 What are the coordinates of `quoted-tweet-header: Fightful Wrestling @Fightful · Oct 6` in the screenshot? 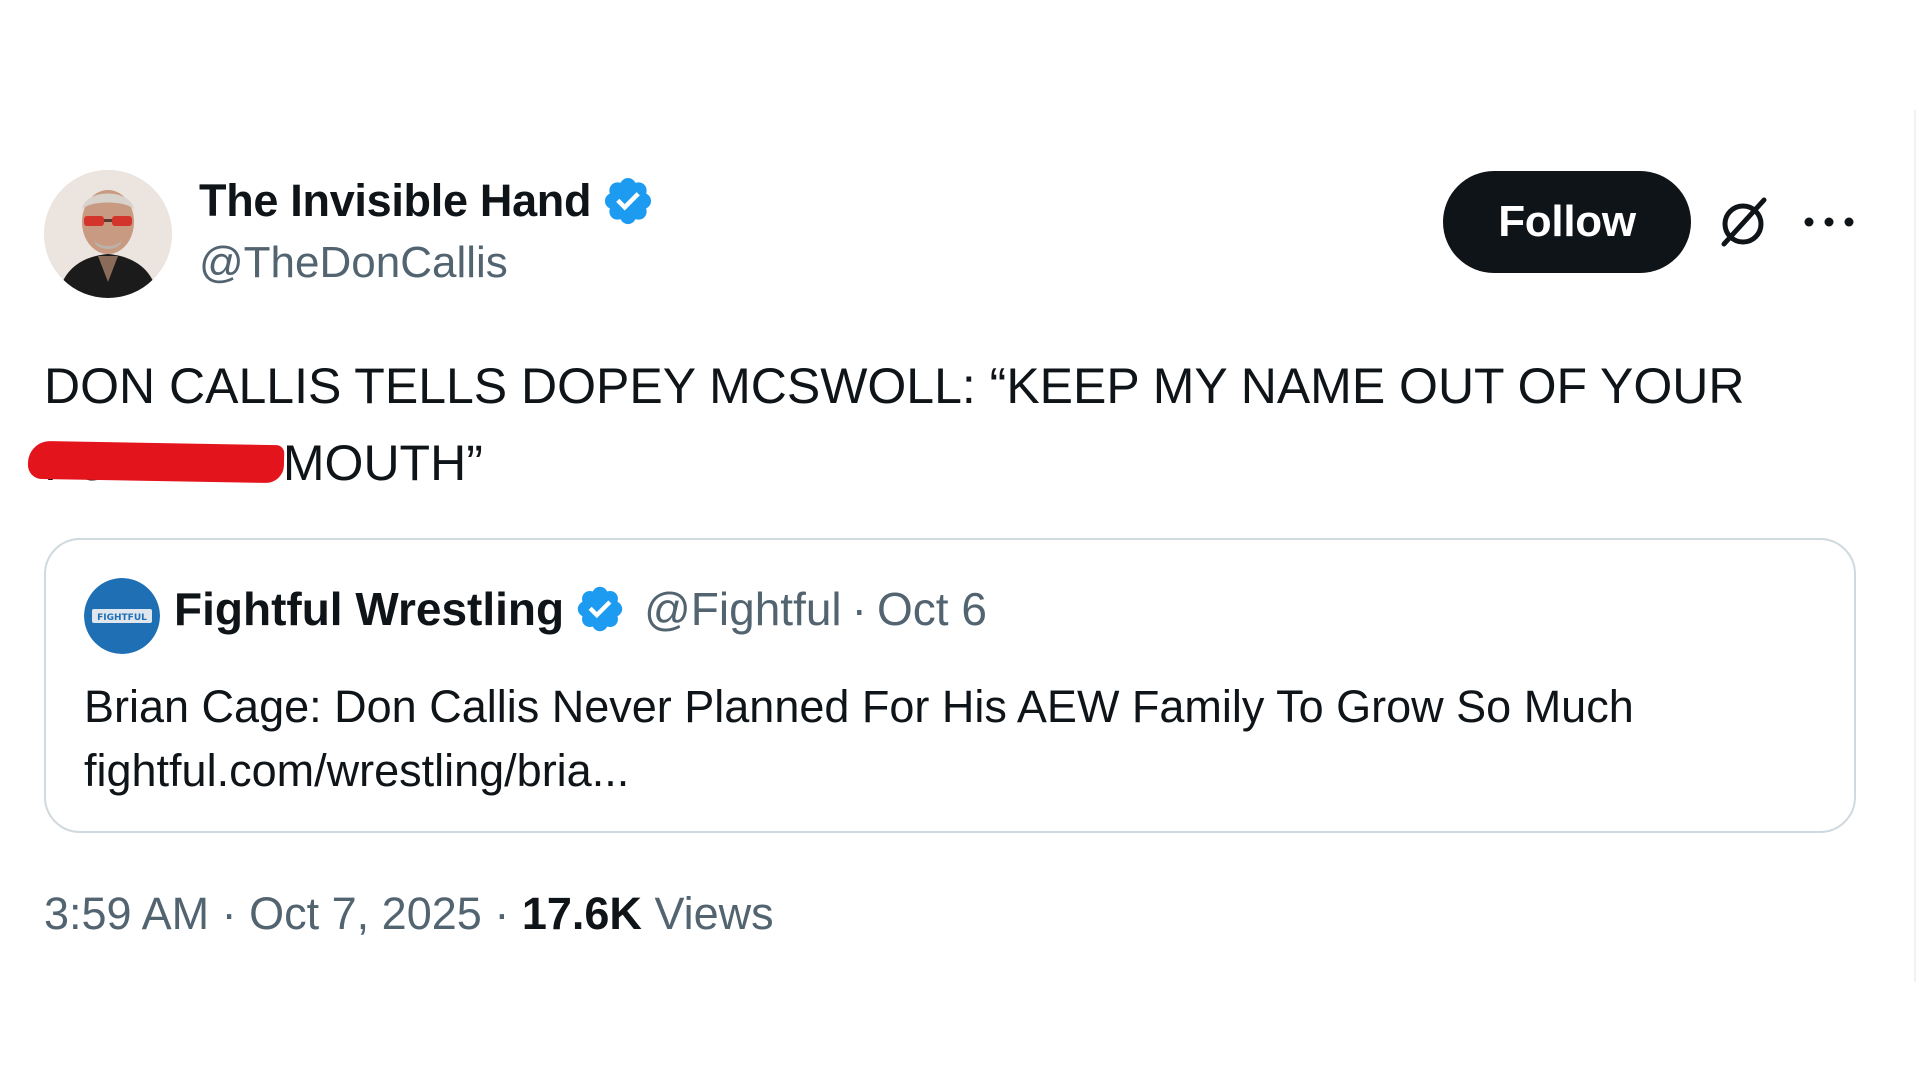 It's located at (580, 609).